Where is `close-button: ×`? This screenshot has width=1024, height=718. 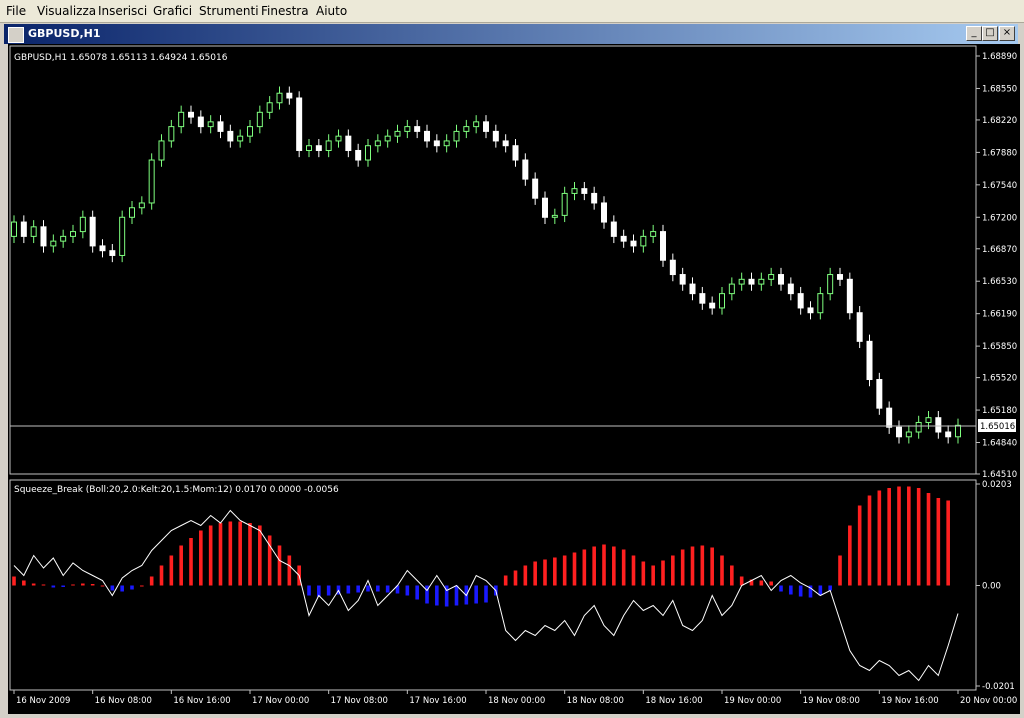 close-button: × is located at coordinates (1007, 33).